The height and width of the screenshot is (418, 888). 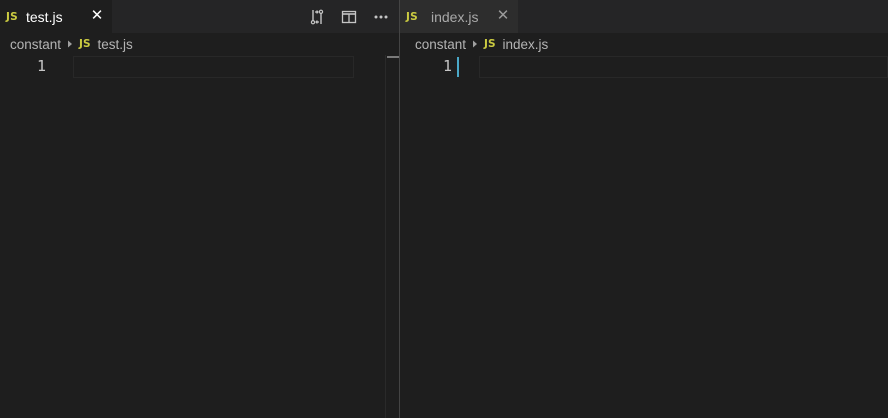 I want to click on overview-ruler-mark, so click(x=393, y=57).